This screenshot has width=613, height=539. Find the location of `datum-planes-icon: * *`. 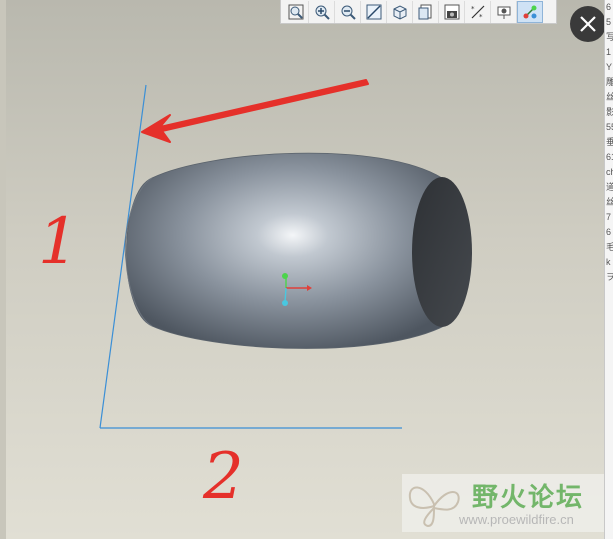

datum-planes-icon: * * is located at coordinates (478, 11).